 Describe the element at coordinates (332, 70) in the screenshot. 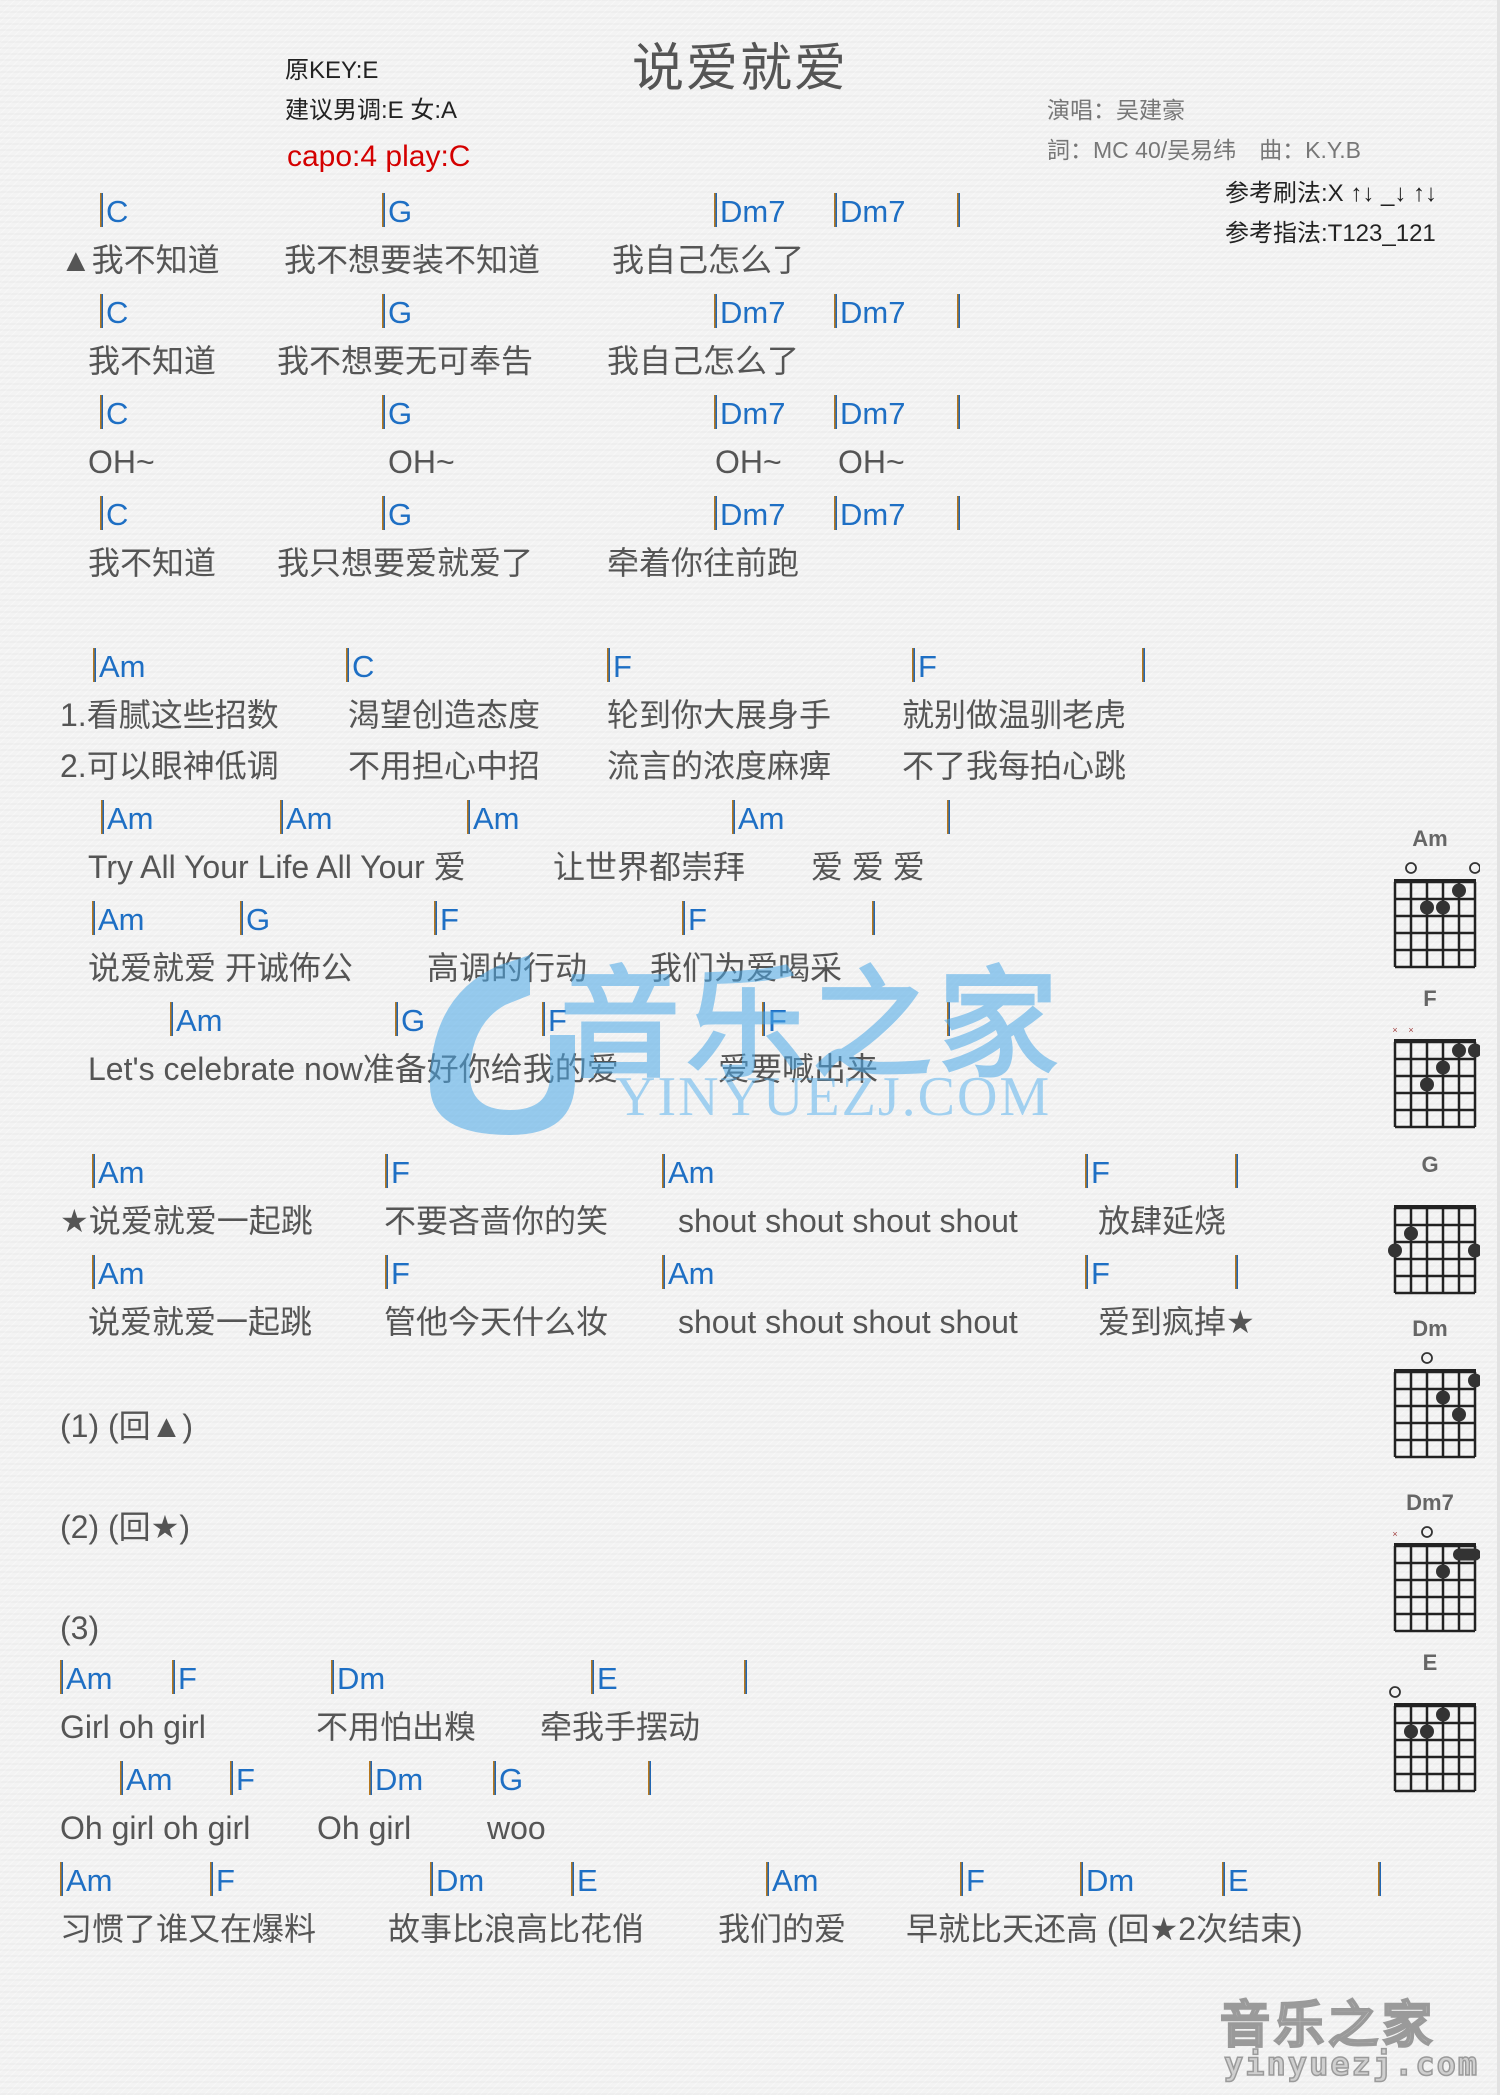

I see `original-key: 原KEY:E` at that location.